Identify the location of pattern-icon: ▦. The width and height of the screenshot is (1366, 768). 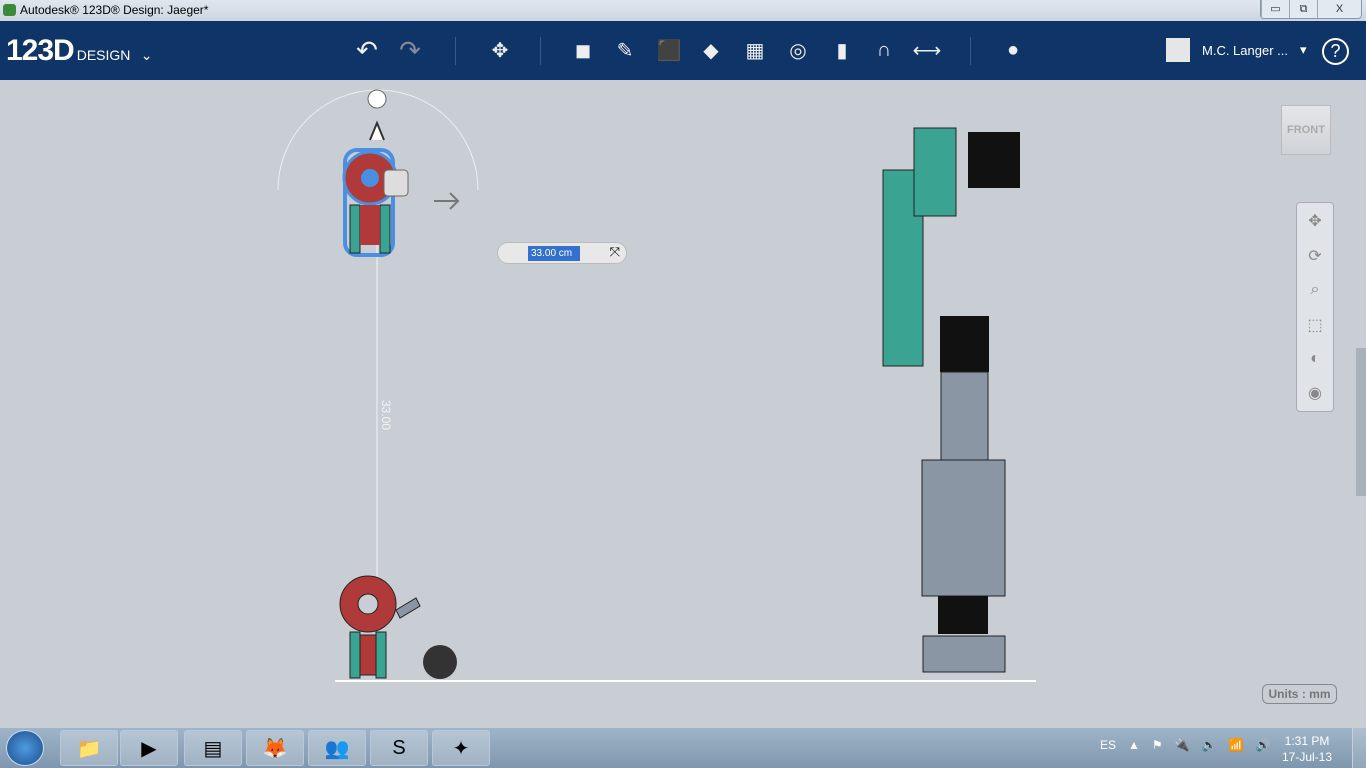
(755, 50).